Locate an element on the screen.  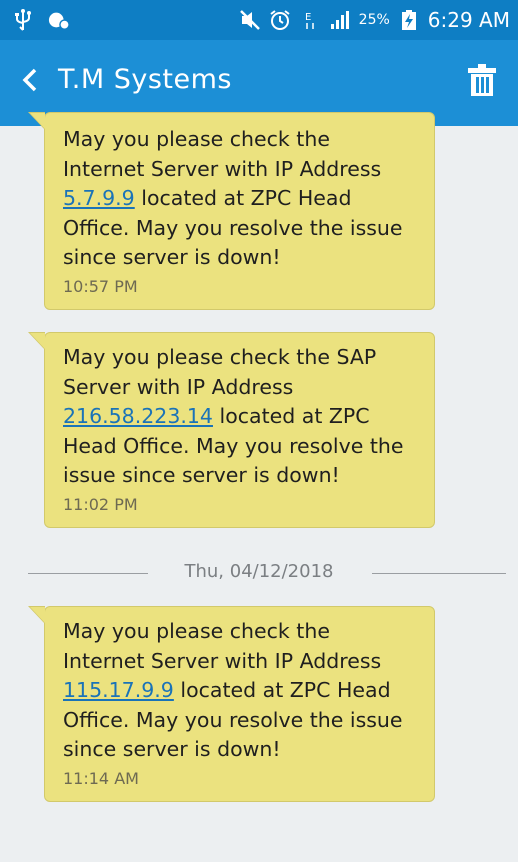
battery-percent: 25% is located at coordinates (374, 20).